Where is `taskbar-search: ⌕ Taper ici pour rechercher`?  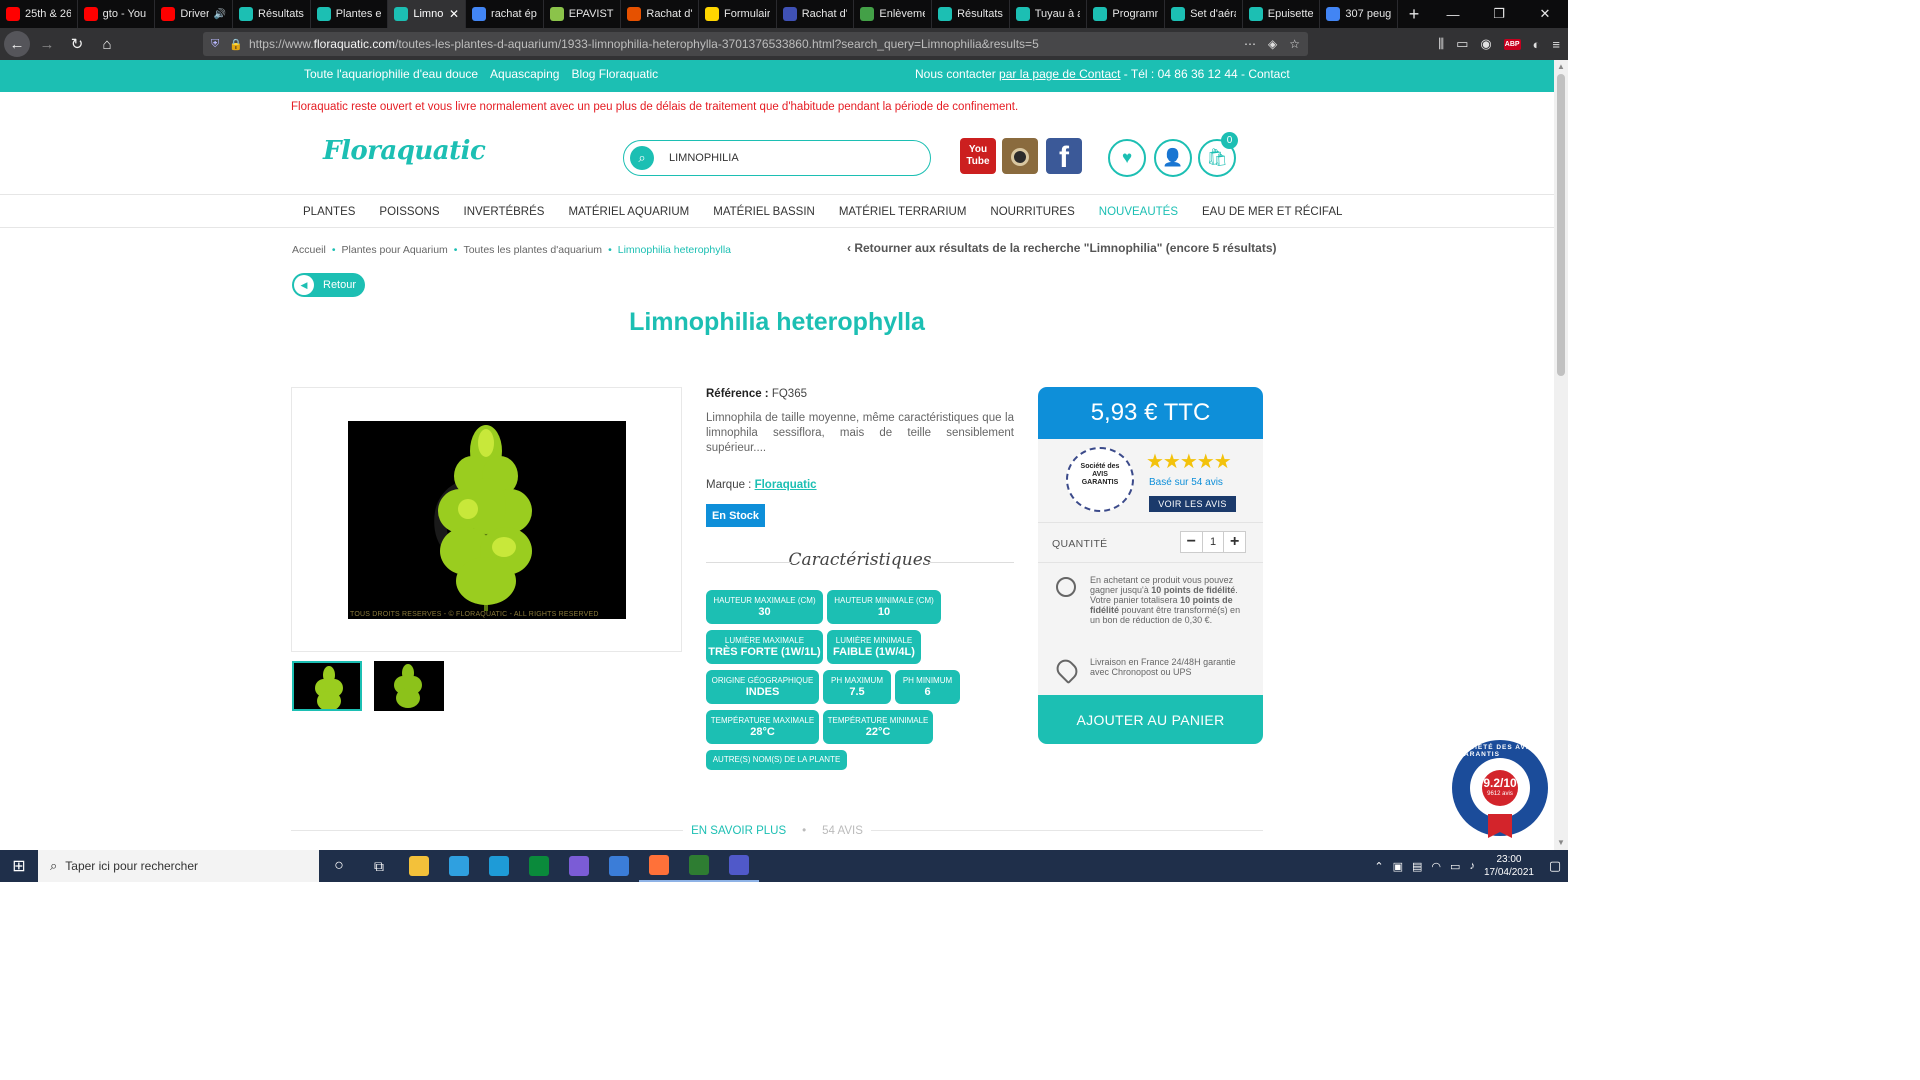
taskbar-search: ⌕ Taper ici pour rechercher is located at coordinates (178, 866).